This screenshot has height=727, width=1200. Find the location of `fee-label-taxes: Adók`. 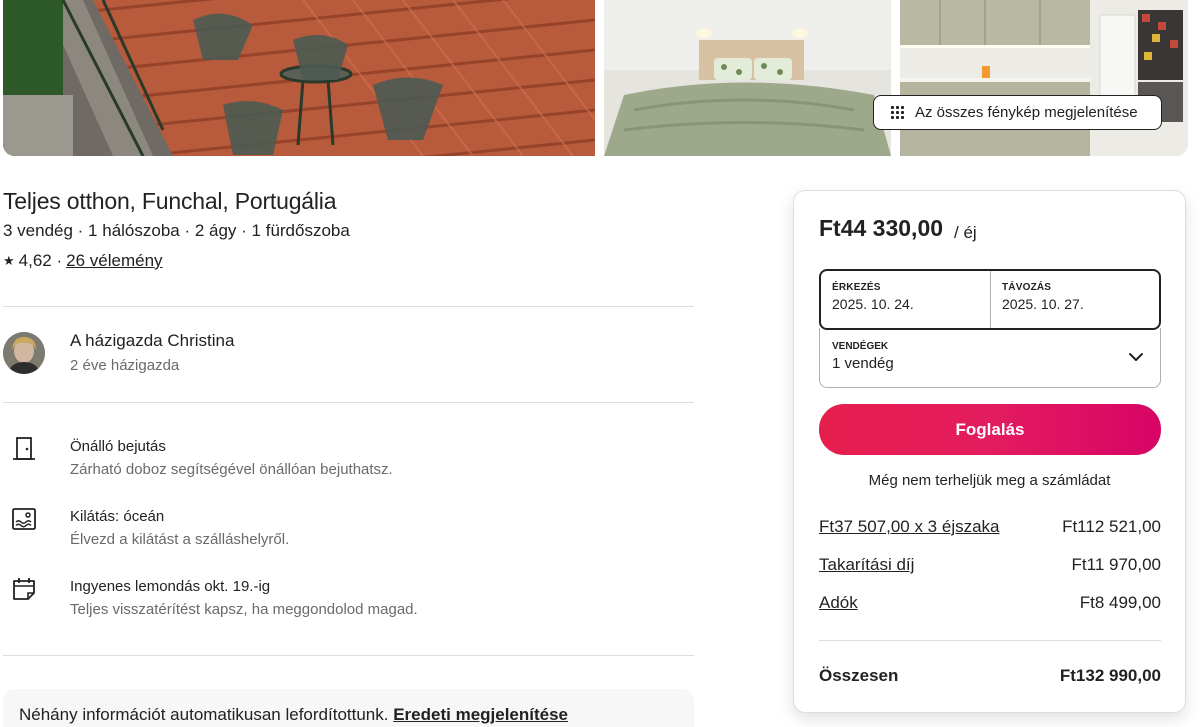

fee-label-taxes: Adók is located at coordinates (838, 603).